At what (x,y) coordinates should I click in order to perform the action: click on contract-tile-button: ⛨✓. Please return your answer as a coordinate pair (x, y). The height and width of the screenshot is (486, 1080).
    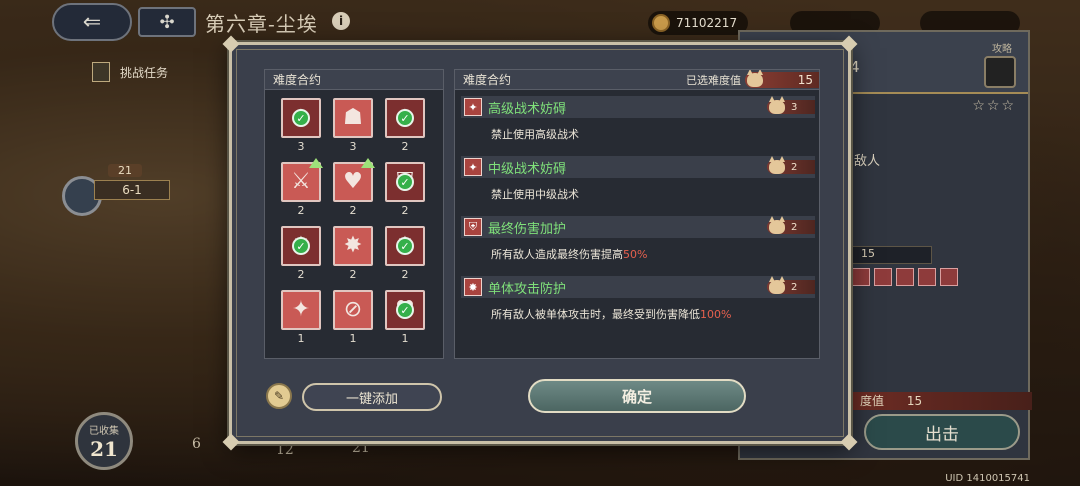
    Looking at the image, I should click on (405, 182).